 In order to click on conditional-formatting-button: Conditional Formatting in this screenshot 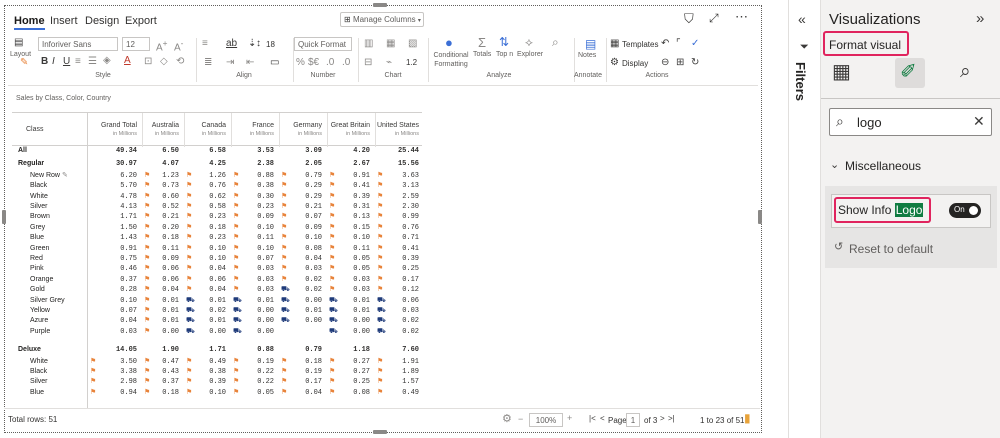, I will do `click(451, 60)`.